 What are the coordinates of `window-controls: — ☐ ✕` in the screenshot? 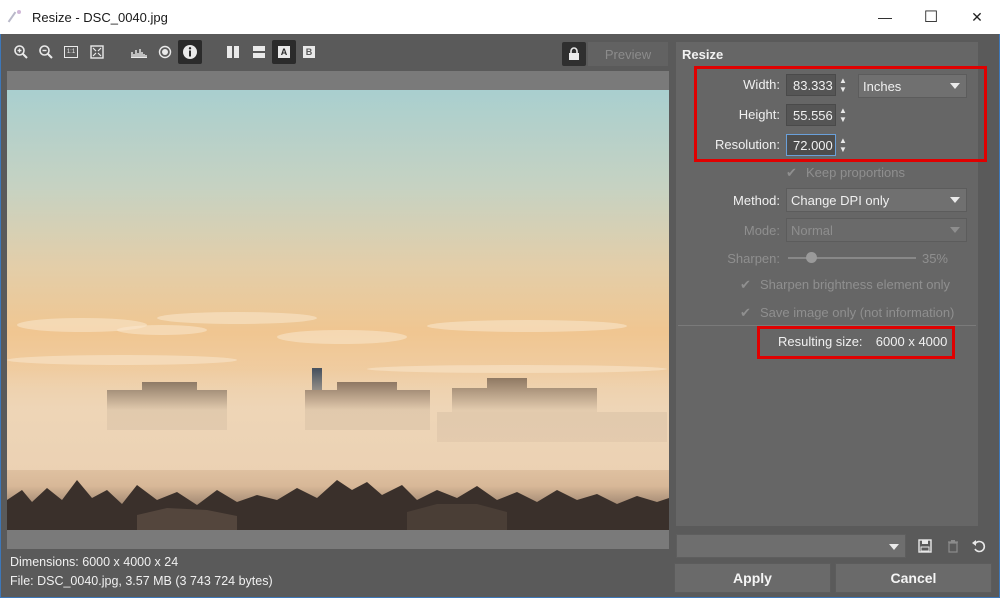 It's located at (931, 17).